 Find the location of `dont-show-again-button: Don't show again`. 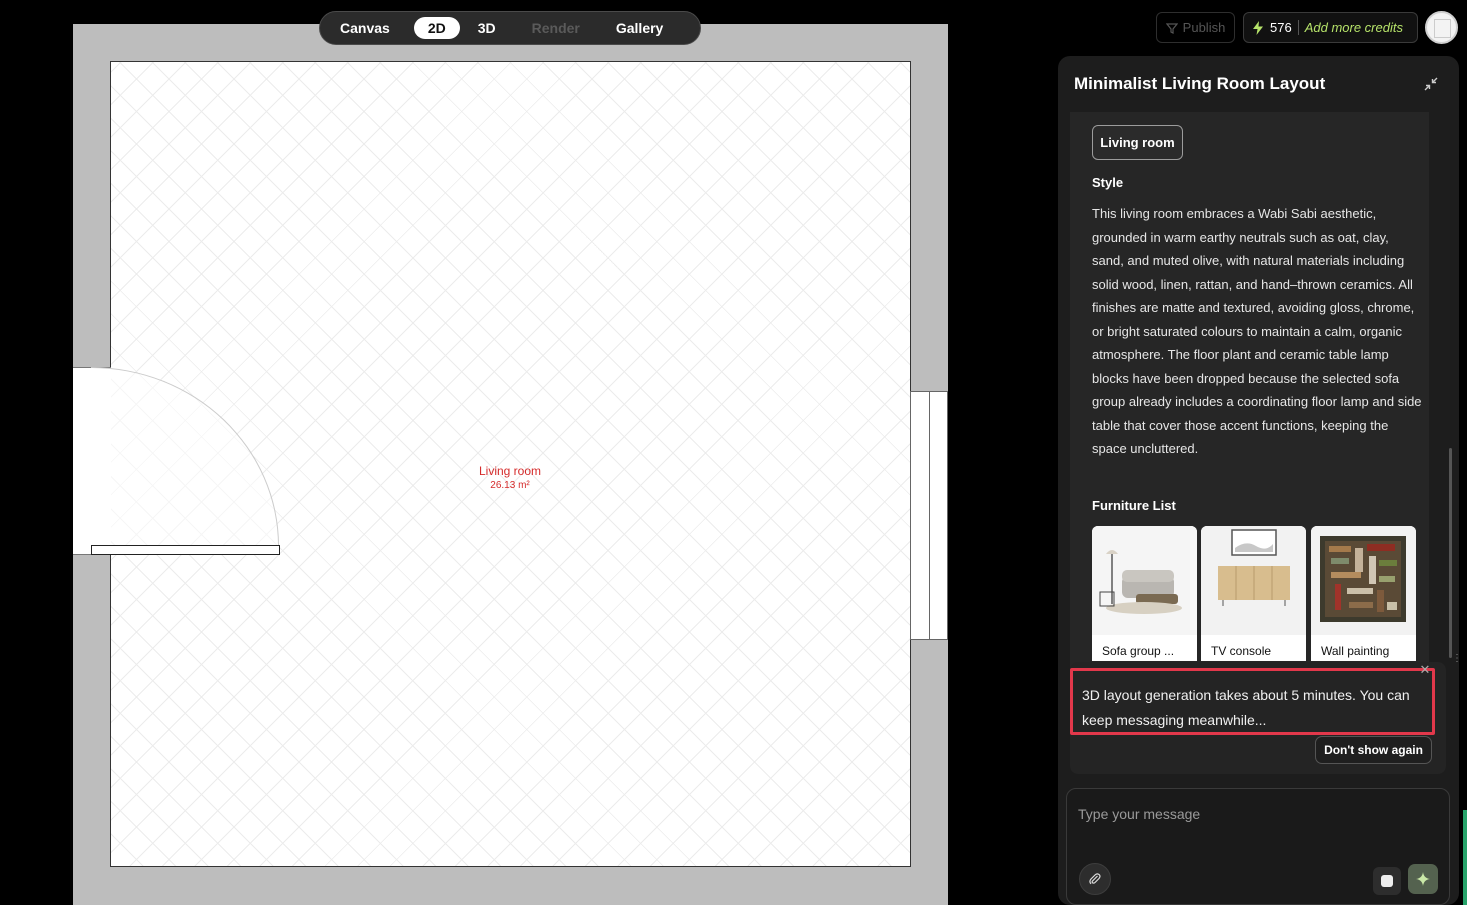

dont-show-again-button: Don't show again is located at coordinates (1373, 750).